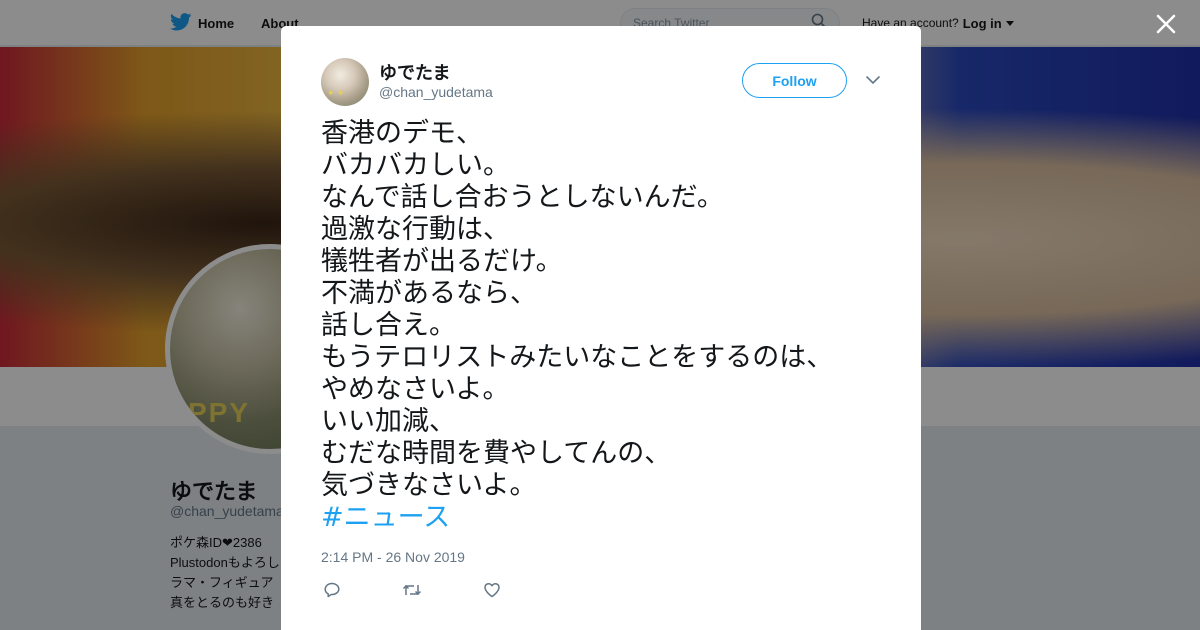 The height and width of the screenshot is (630, 1200). What do you see at coordinates (436, 92) in the screenshot?
I see `tweet-author-handle: @chan_yudetama` at bounding box center [436, 92].